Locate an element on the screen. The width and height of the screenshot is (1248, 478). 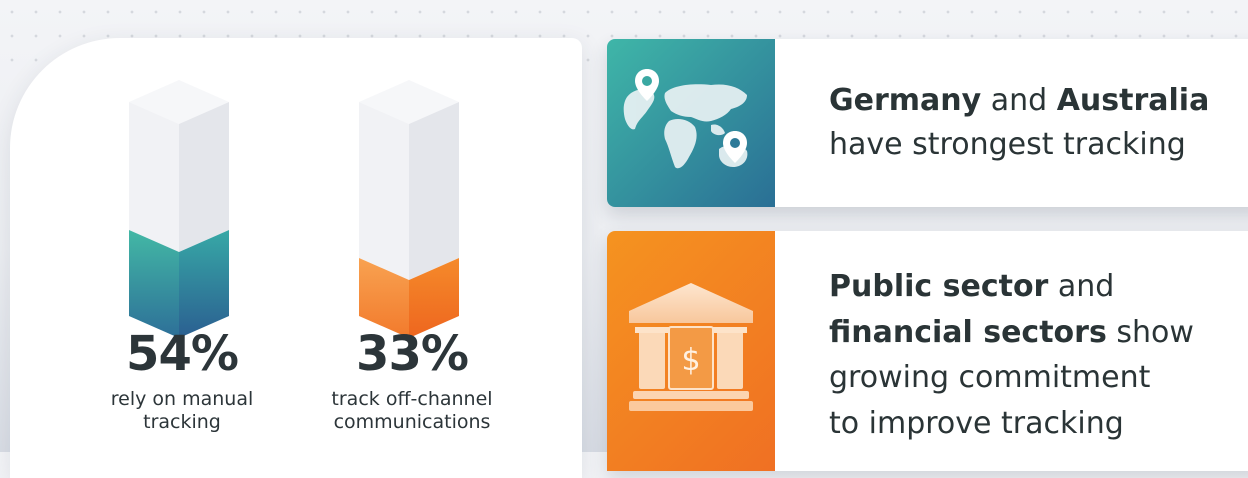
info-line: Public sector and is located at coordinates (1011, 287).